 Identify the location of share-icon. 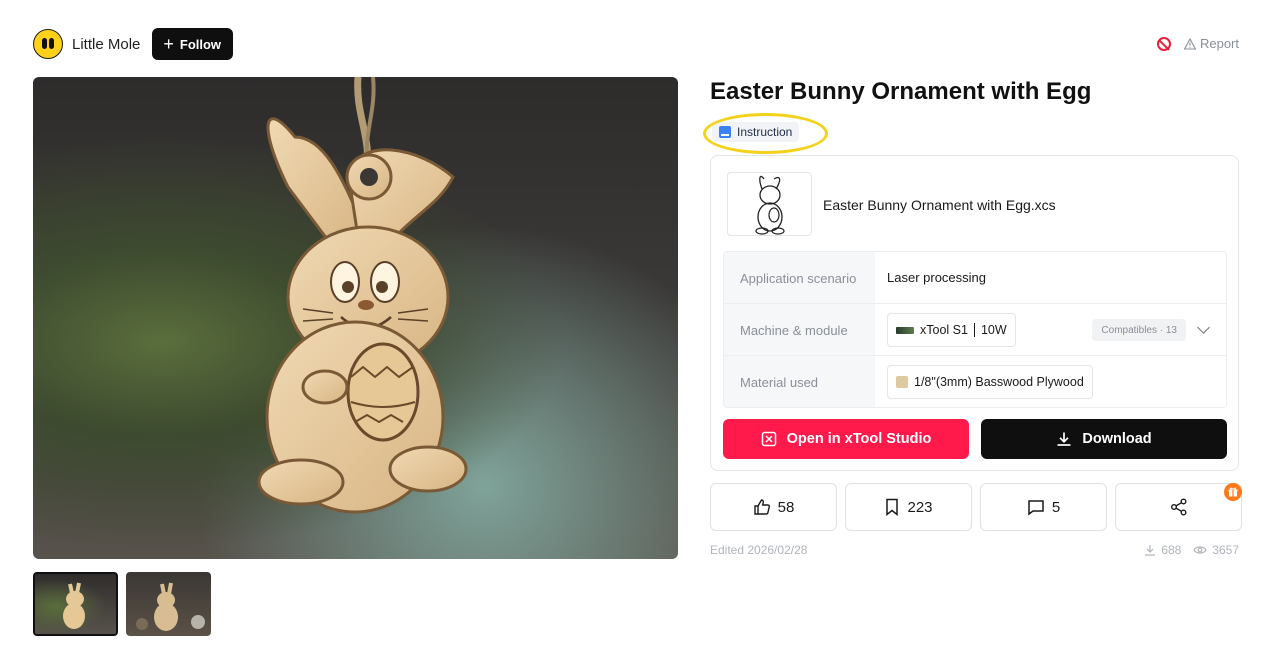
(1178, 507).